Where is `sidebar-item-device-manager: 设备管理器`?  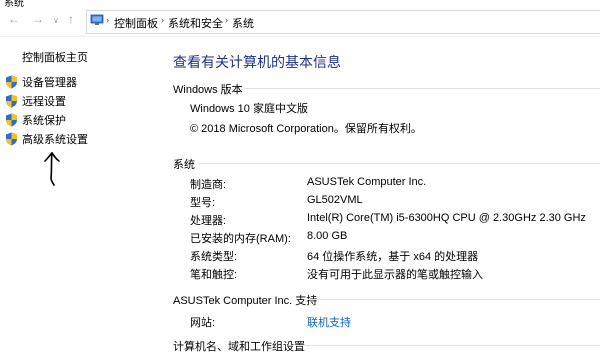
sidebar-item-device-manager: 设备管理器 is located at coordinates (41, 82).